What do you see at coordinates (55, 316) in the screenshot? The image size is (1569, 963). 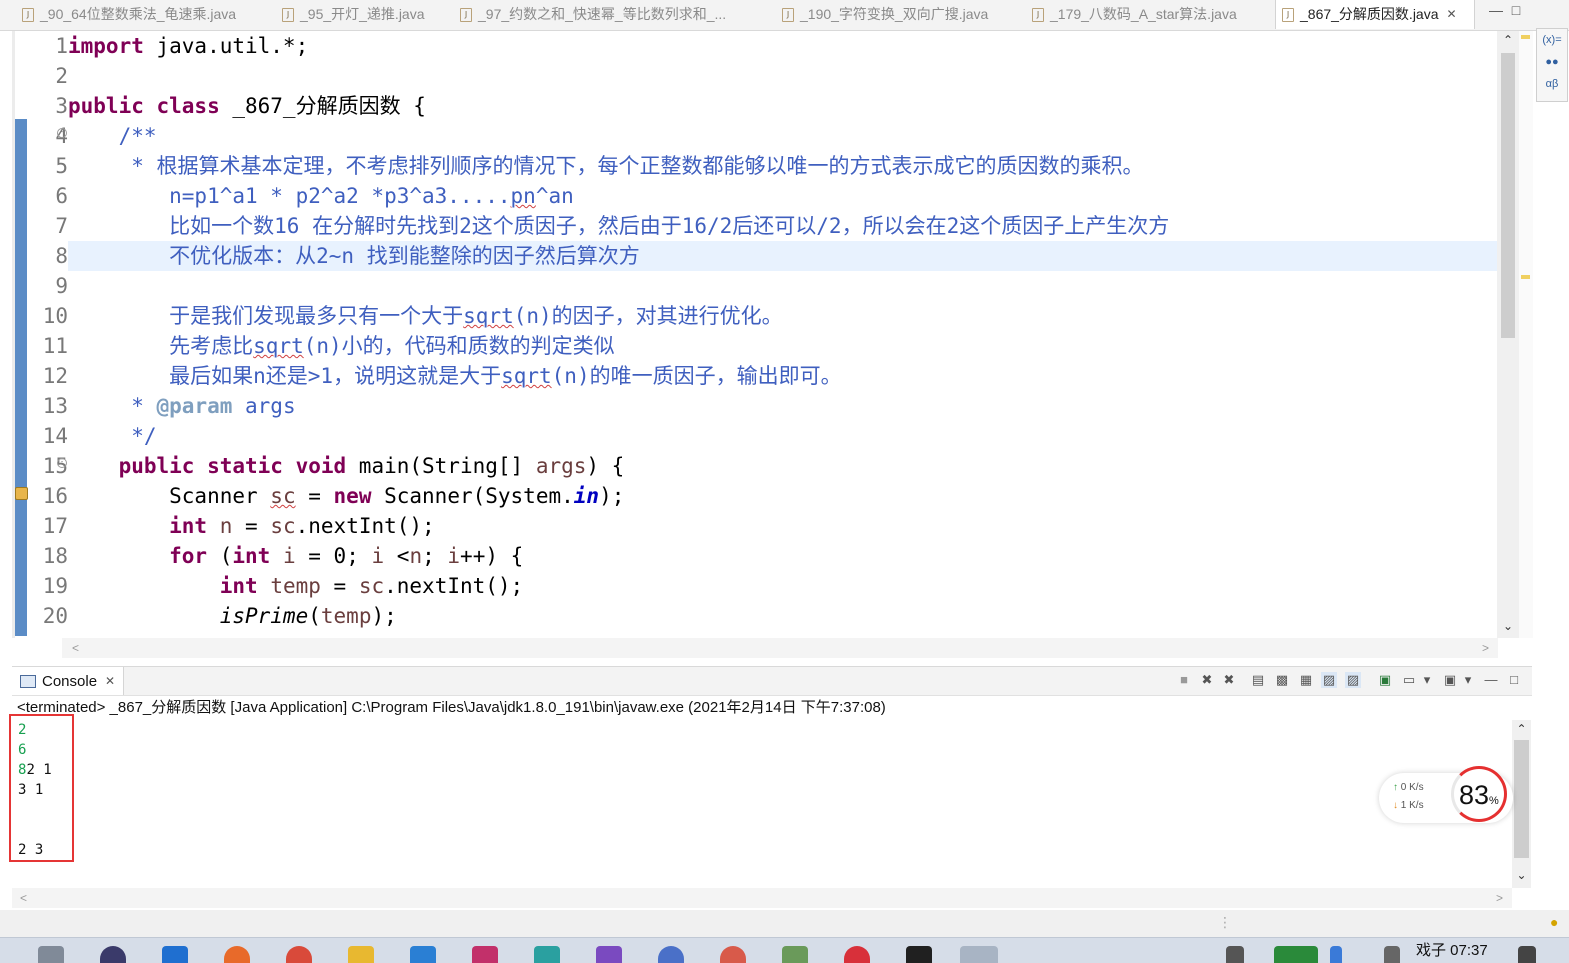 I see `line-number: 10` at bounding box center [55, 316].